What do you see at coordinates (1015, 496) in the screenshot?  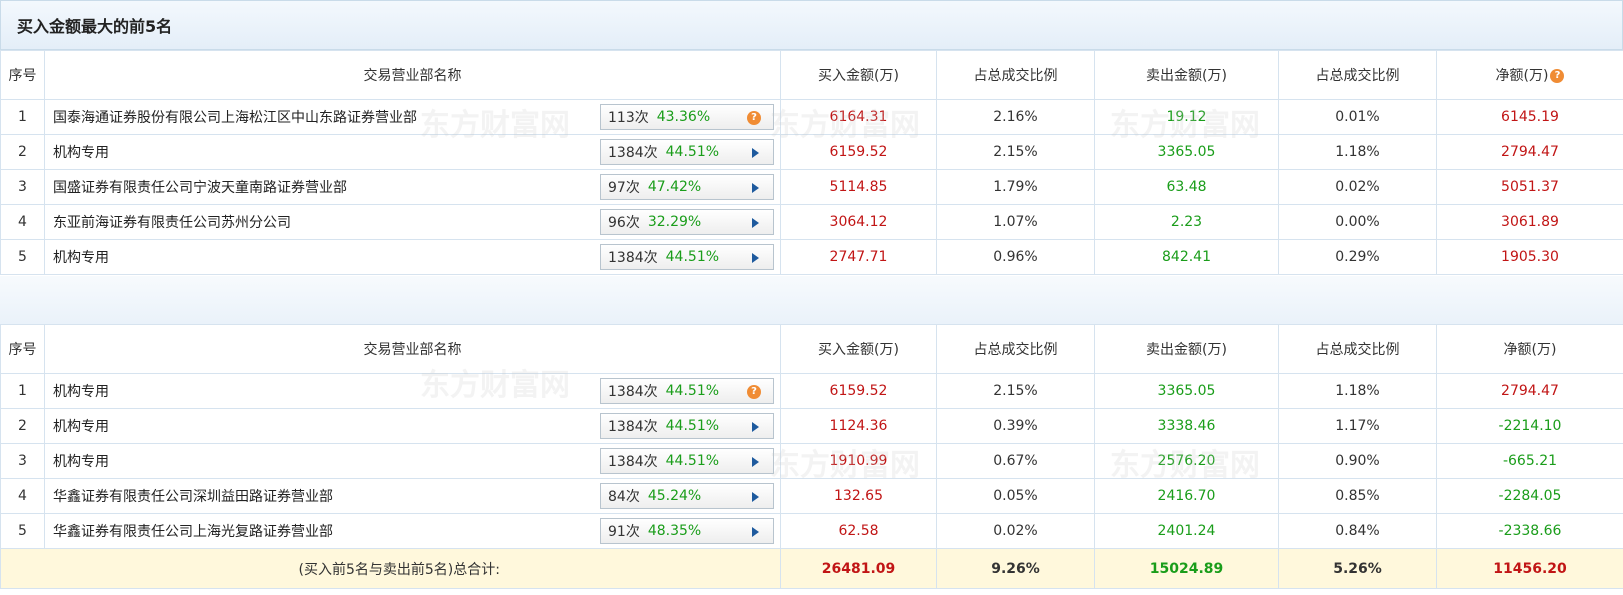 I see `buy-ratio-cell: 0.05%` at bounding box center [1015, 496].